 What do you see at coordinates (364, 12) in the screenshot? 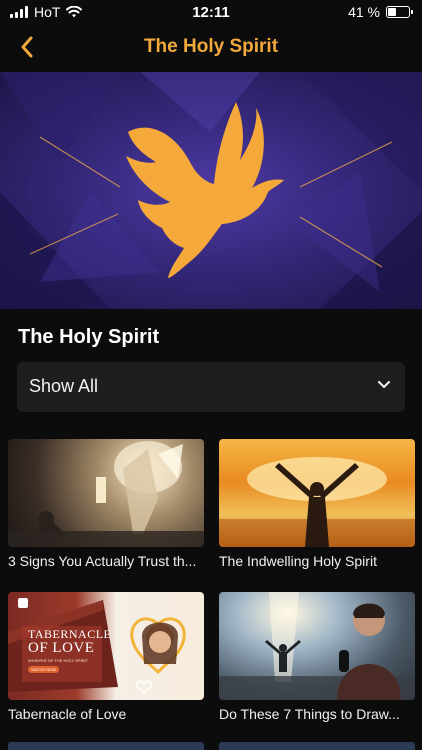
I see `battery-percent: 41 %` at bounding box center [364, 12].